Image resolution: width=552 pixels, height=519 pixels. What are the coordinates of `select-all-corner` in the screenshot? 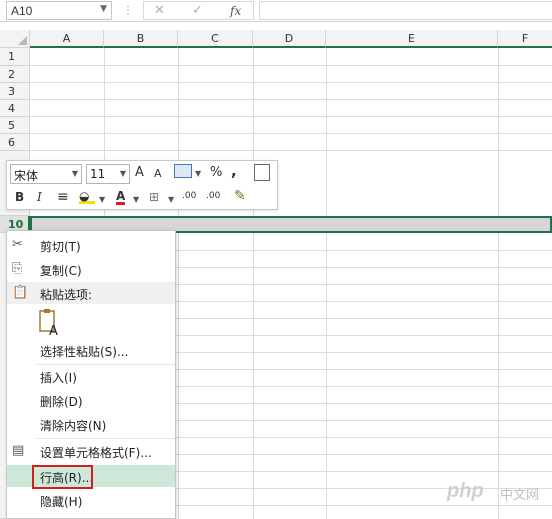 It's located at (15, 39).